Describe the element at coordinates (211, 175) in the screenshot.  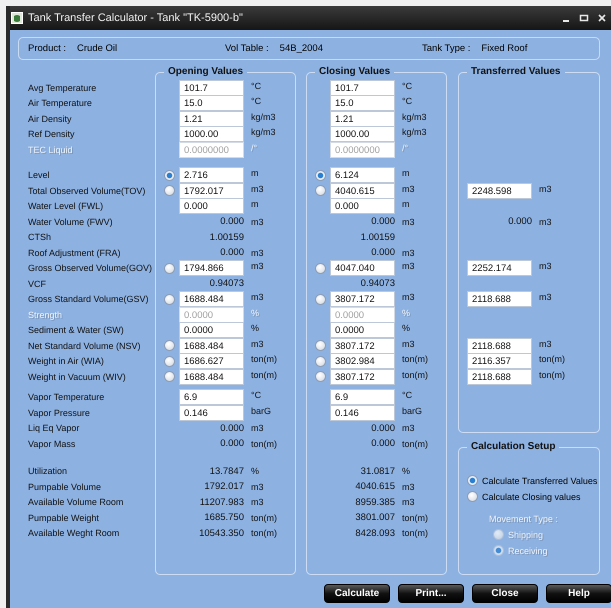
I see `input-field: 2.716` at that location.